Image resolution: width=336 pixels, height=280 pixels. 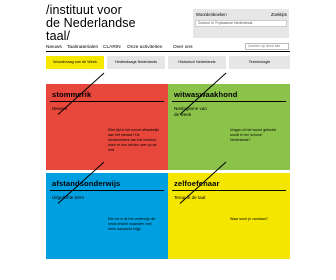 I want to click on tile-title: afstandsonderwijs, so click(x=86, y=183).